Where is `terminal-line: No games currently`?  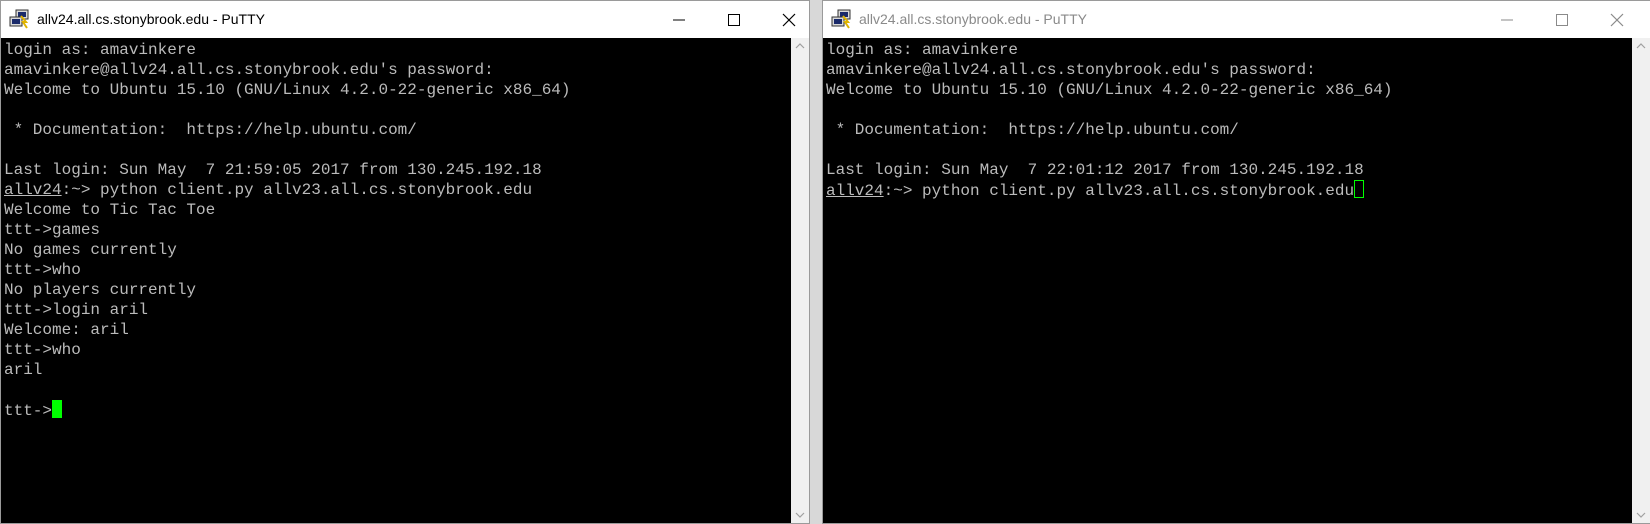
terminal-line: No games currently is located at coordinates (90, 250).